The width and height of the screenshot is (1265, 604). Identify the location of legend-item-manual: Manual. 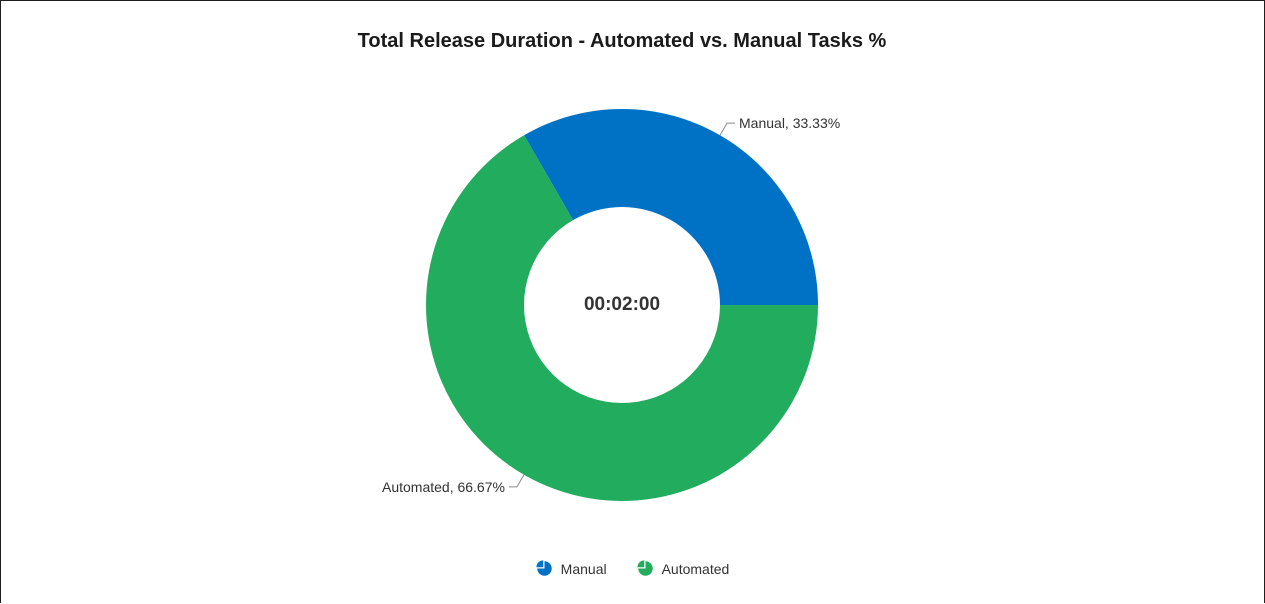
(571, 568).